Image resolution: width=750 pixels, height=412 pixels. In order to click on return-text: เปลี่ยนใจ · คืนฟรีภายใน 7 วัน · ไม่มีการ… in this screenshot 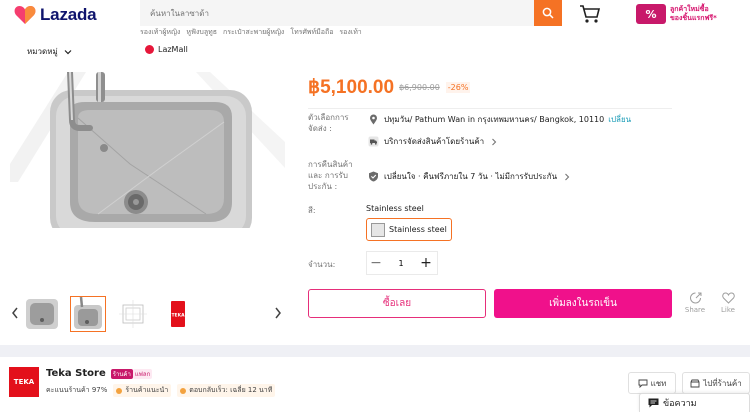, I will do `click(471, 176)`.